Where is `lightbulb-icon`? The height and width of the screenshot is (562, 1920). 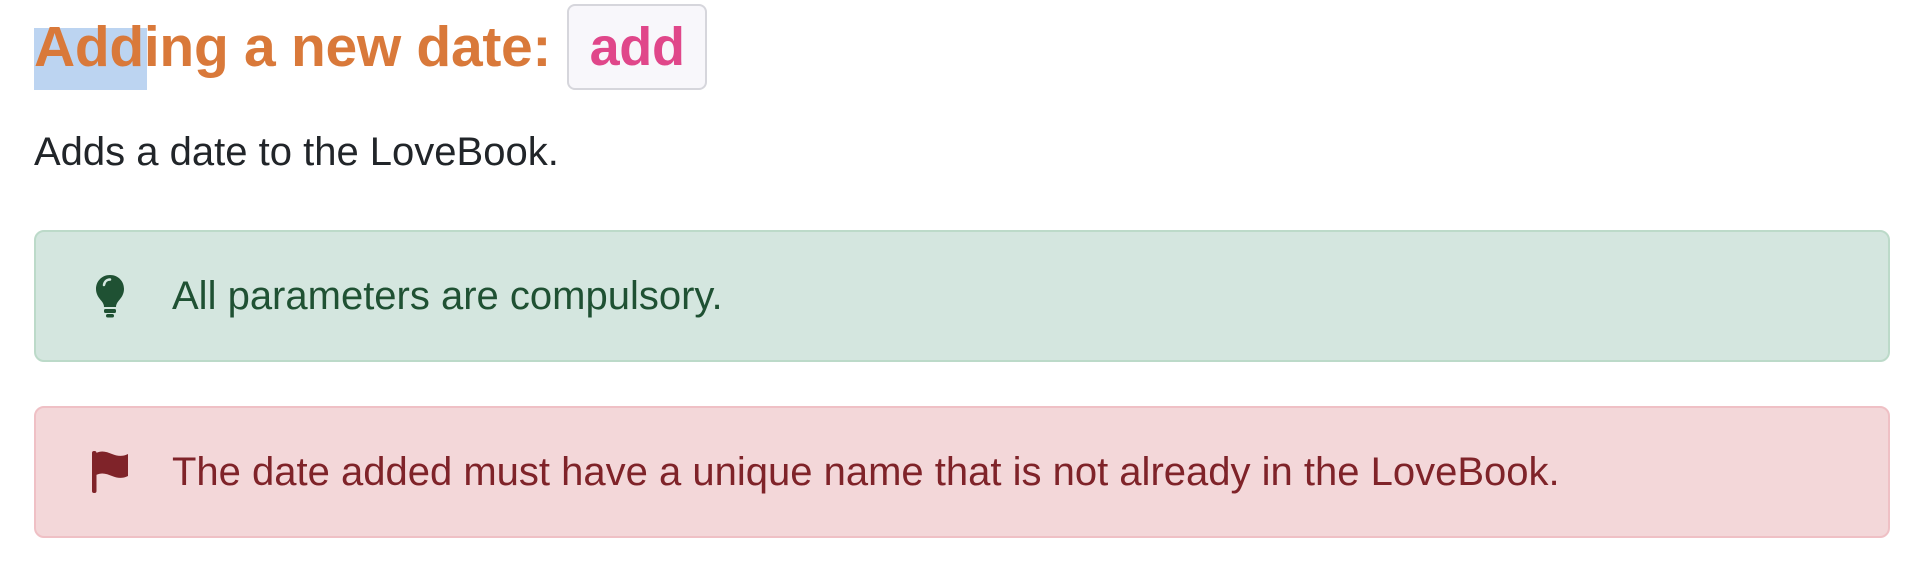
lightbulb-icon is located at coordinates (110, 296).